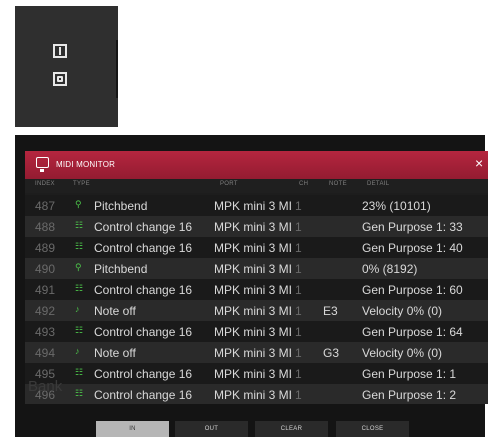 This screenshot has height=437, width=499. I want to click on row-note: E3, so click(330, 311).